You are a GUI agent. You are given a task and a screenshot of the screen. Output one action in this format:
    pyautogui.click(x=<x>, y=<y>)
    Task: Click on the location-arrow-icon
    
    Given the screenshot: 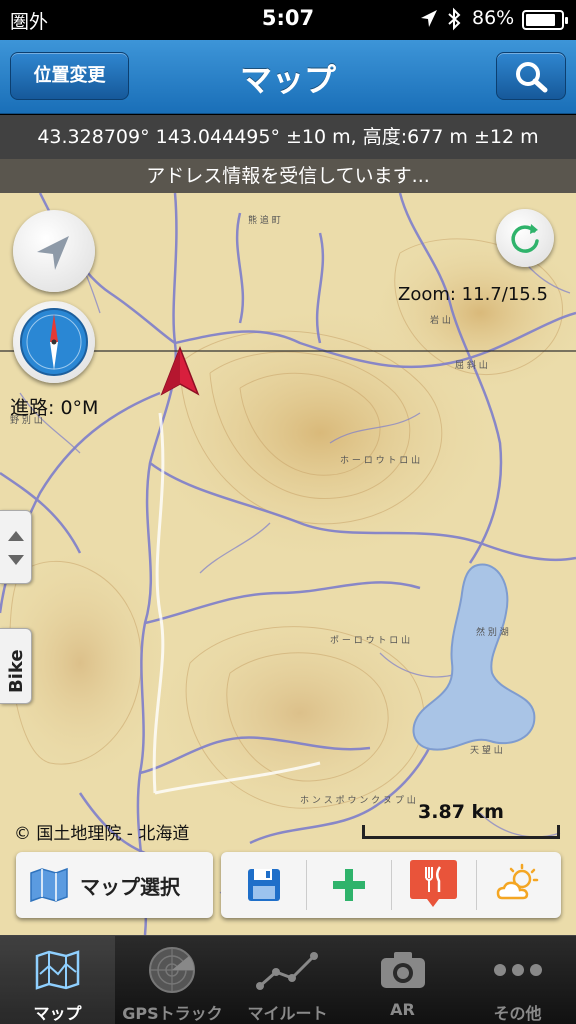 What is the action you would take?
    pyautogui.click(x=429, y=18)
    